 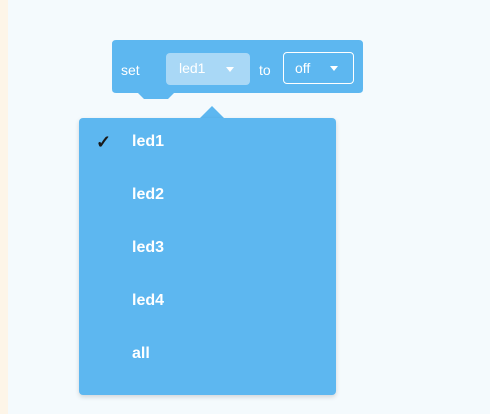 I want to click on menu-item-label: led1, so click(x=148, y=141).